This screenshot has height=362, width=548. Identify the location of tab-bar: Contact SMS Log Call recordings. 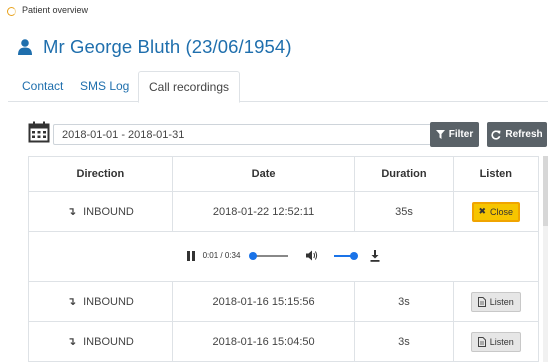
(278, 87).